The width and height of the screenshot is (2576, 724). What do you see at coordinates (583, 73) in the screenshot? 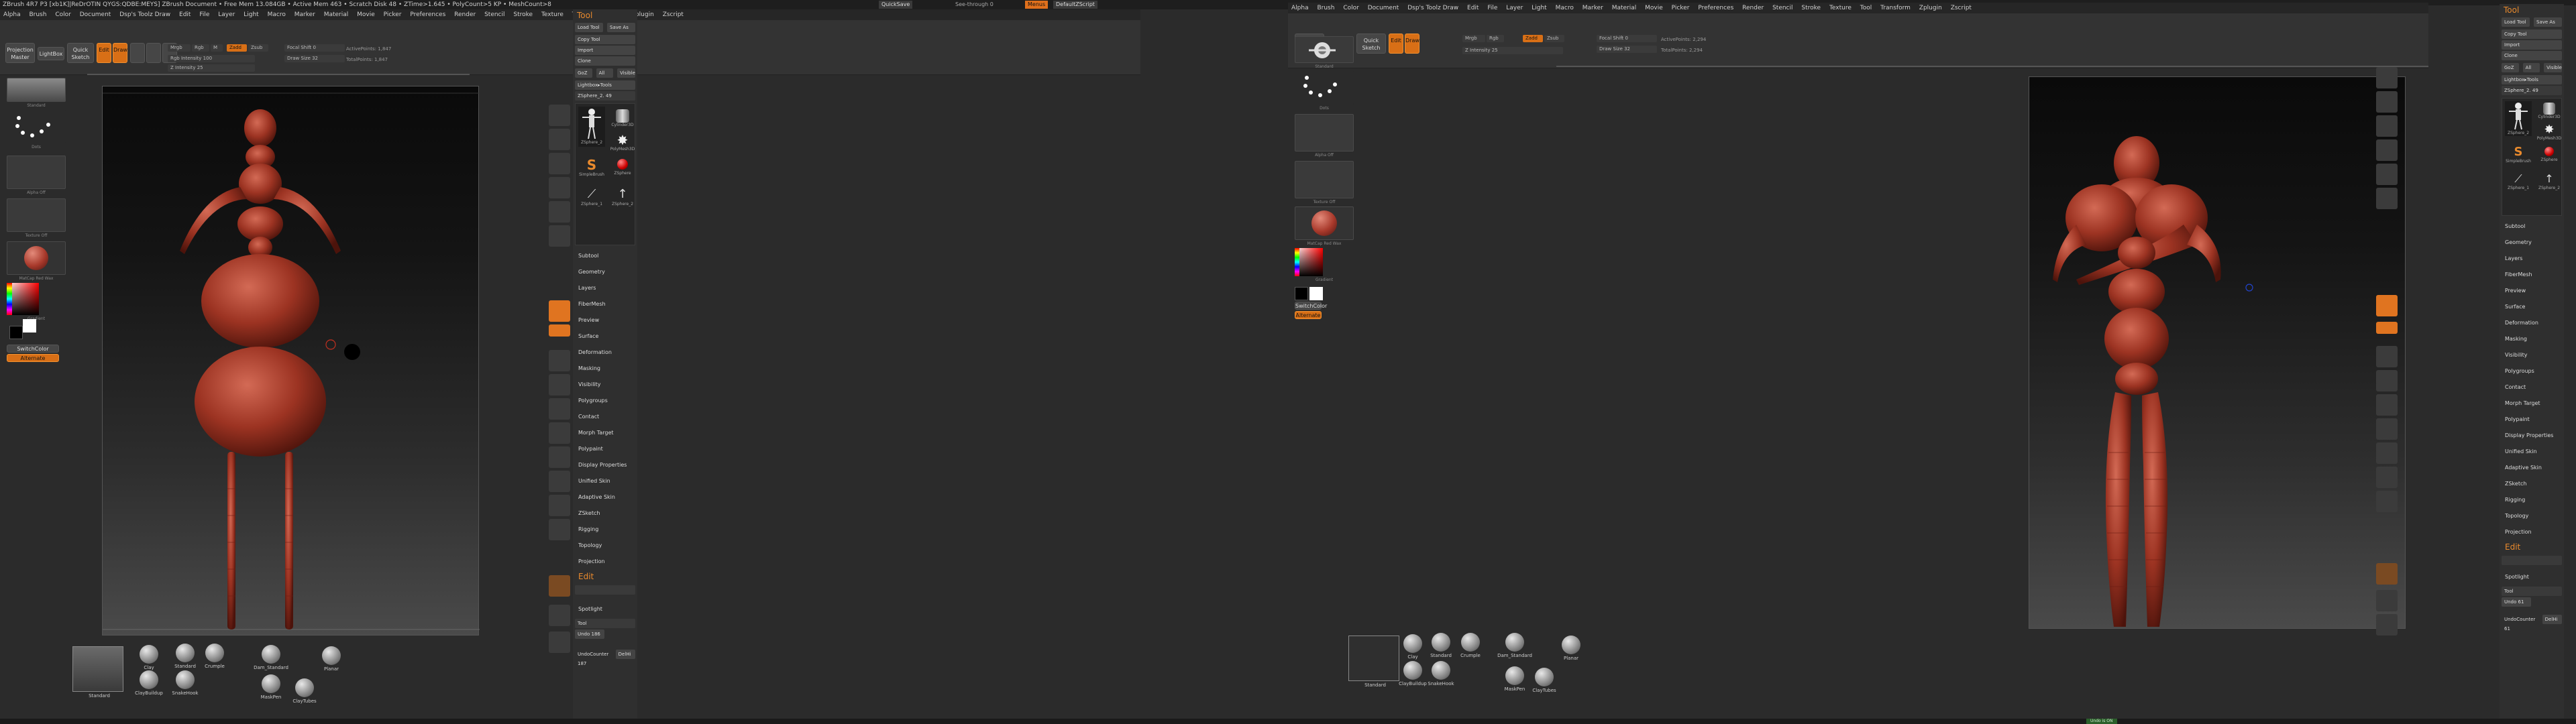
I see `goz-button: GoZ` at bounding box center [583, 73].